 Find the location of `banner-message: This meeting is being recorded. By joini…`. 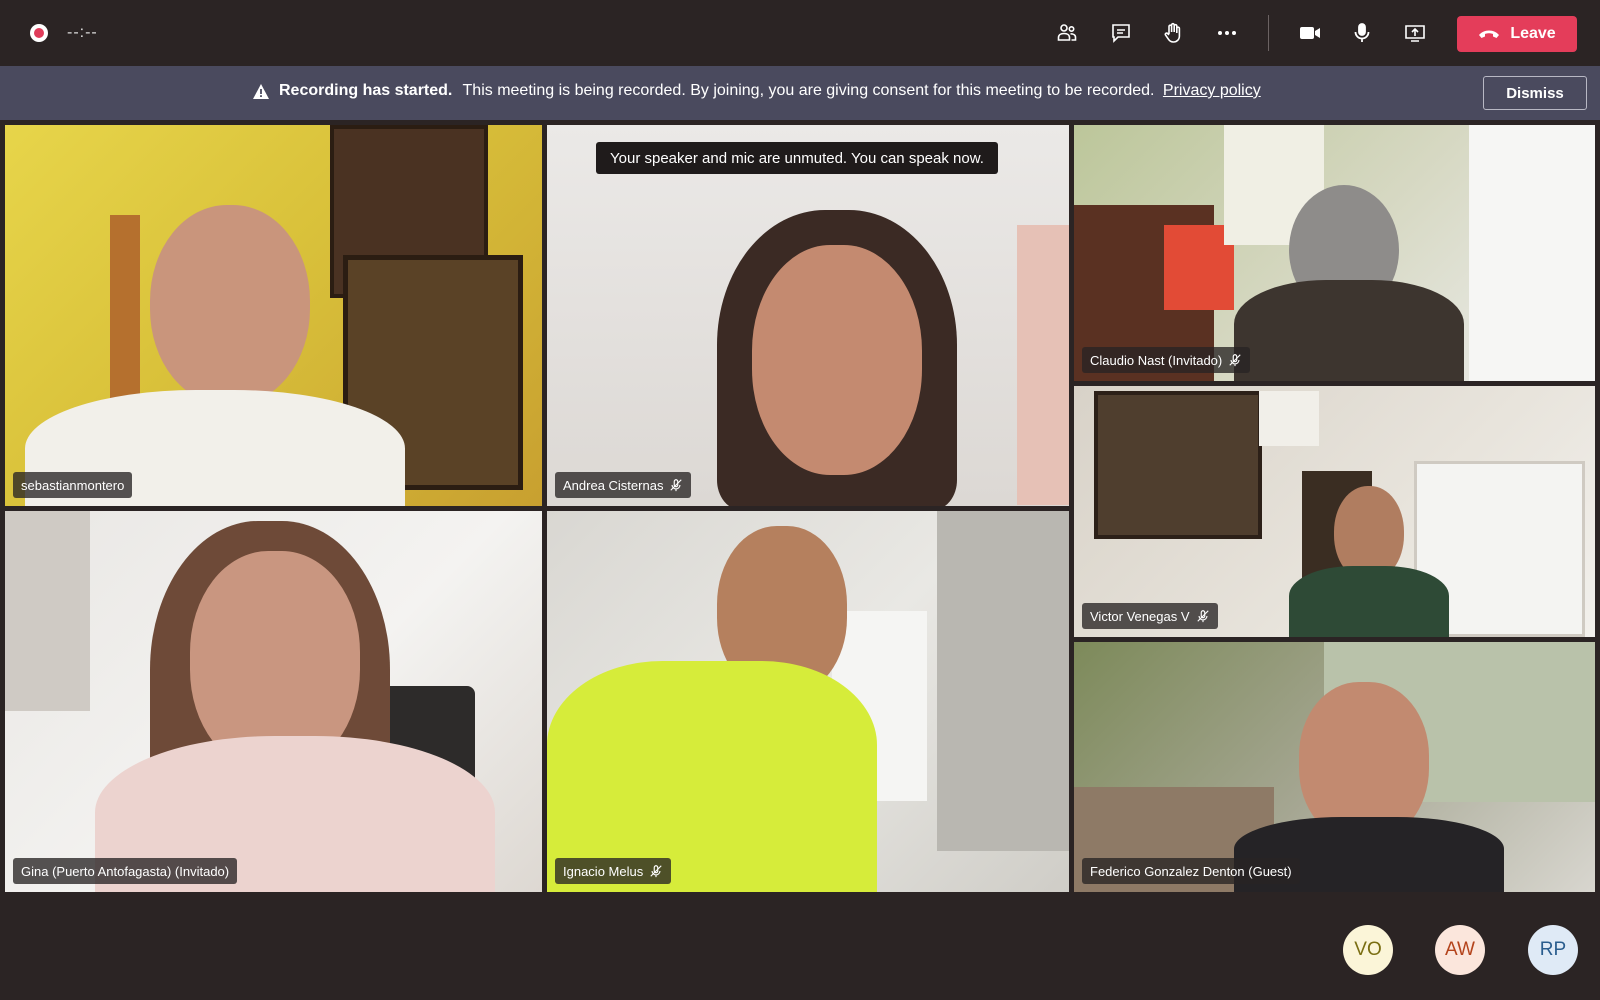

banner-message: This meeting is being recorded. By joini… is located at coordinates (808, 90).